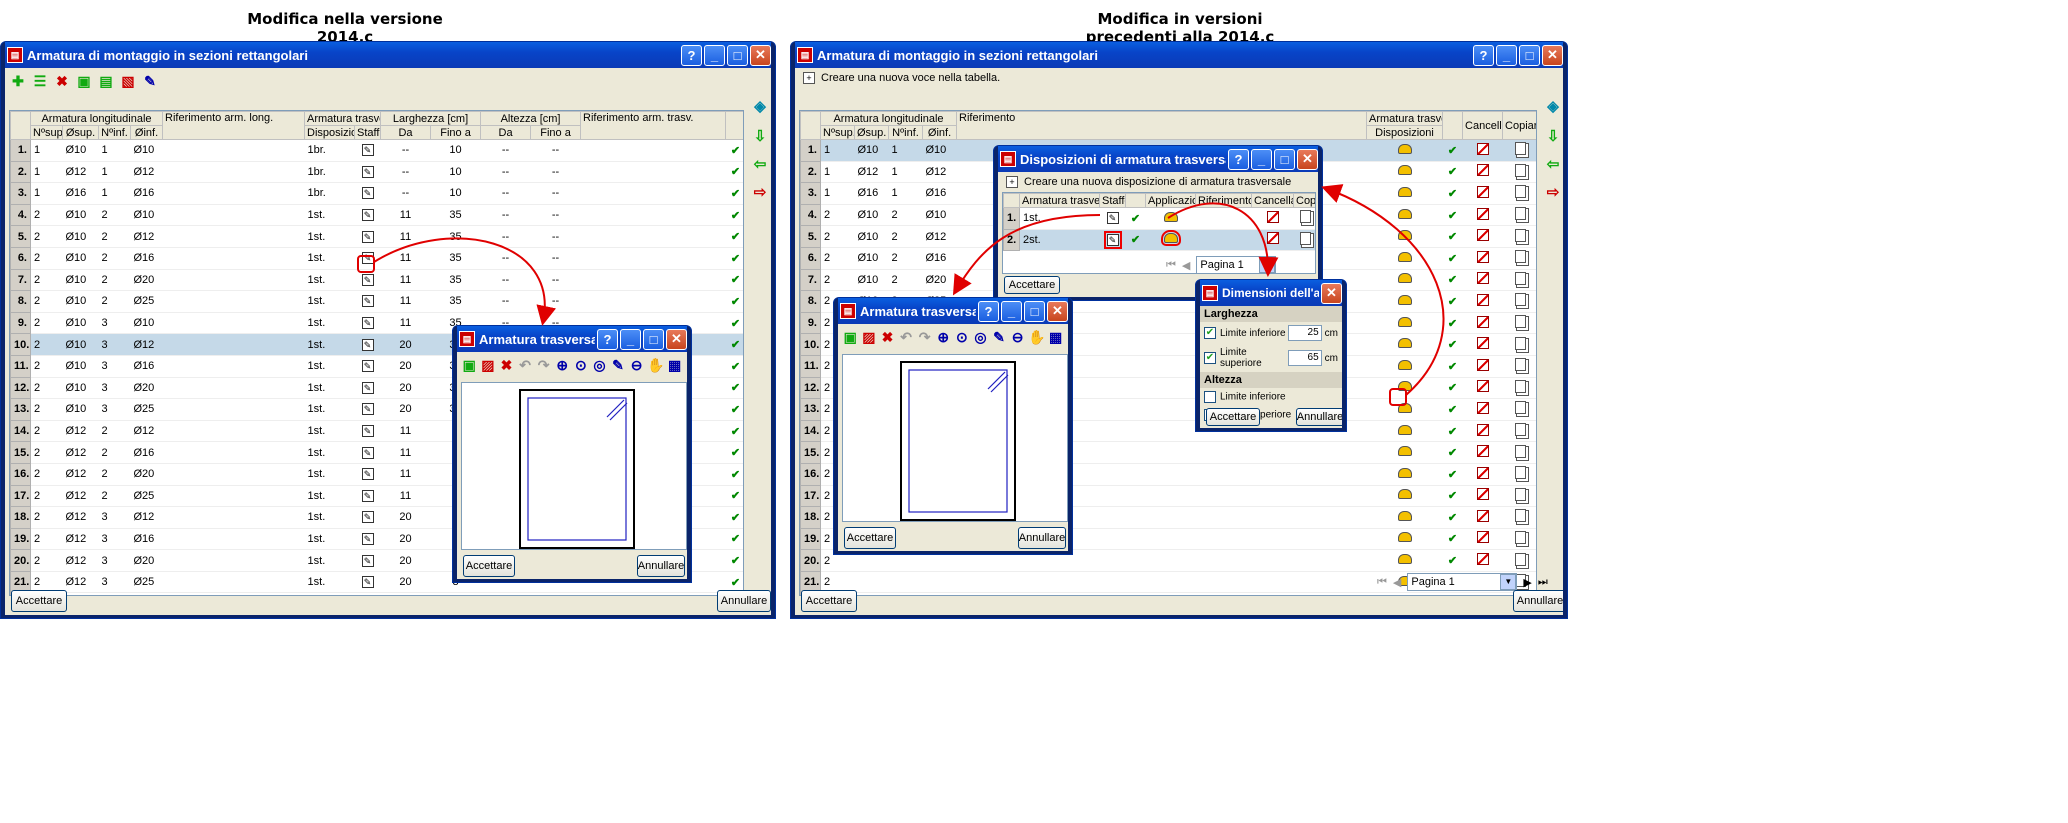  Describe the element at coordinates (1538, 601) in the screenshot. I see `right-cancel-button: Annullare` at that location.